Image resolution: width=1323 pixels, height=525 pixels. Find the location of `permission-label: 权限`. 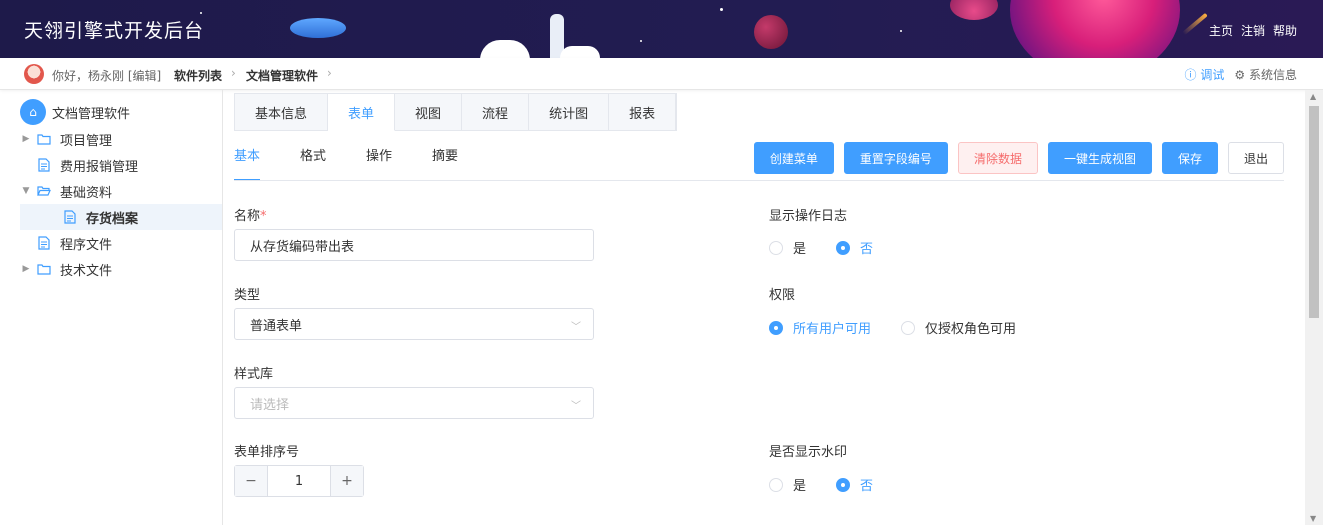

permission-label: 权限 is located at coordinates (782, 295).